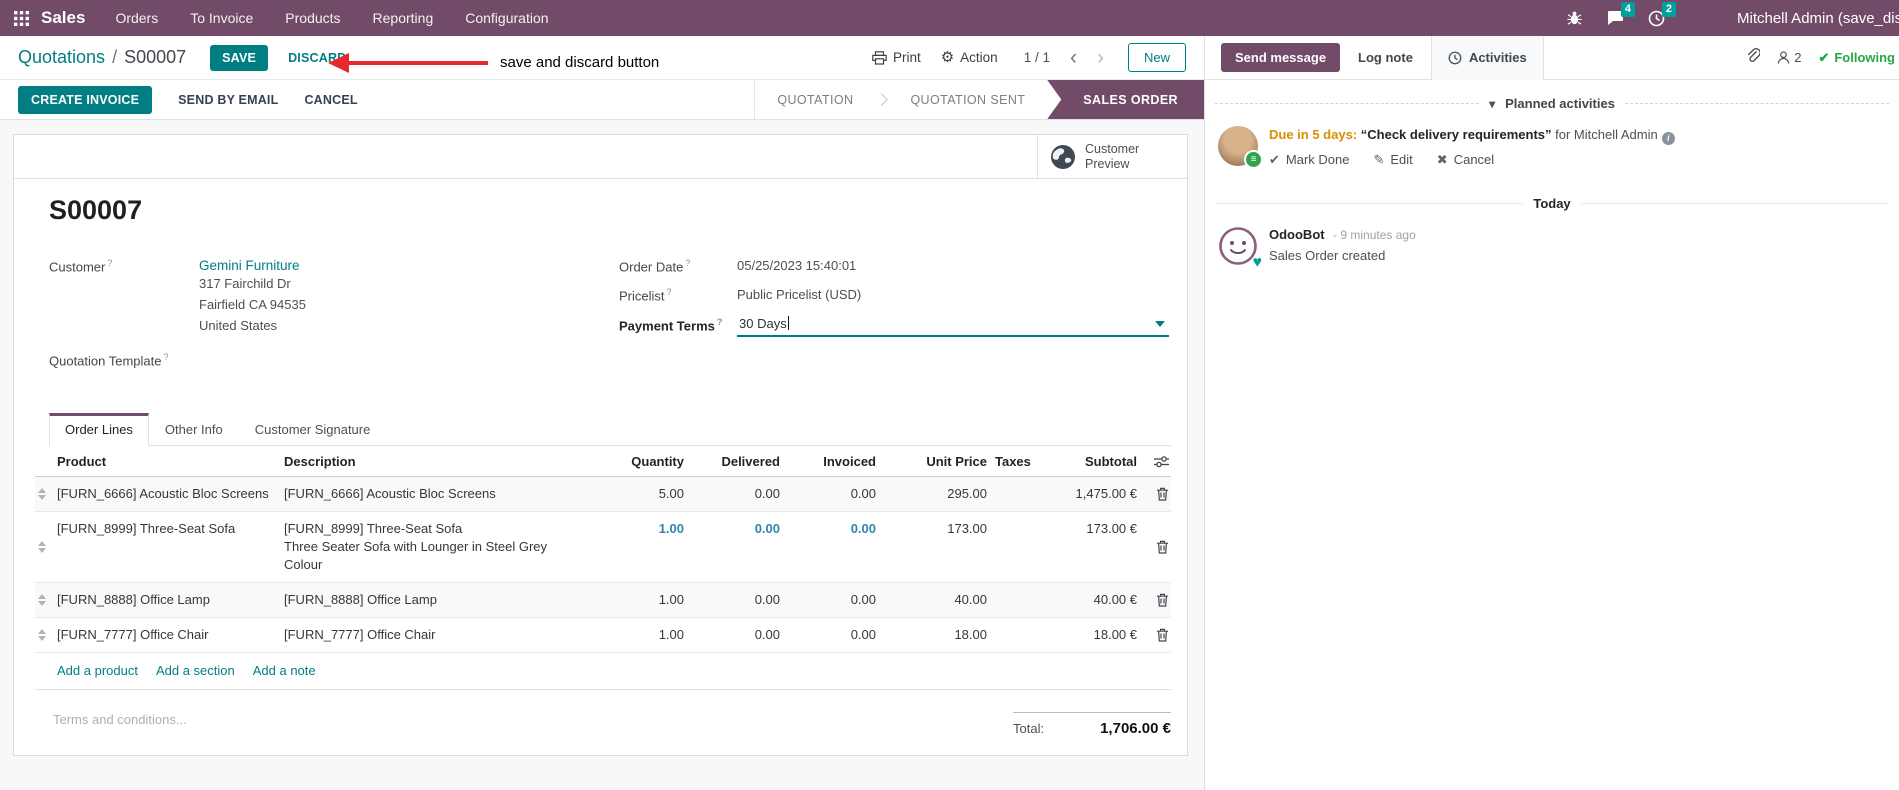  What do you see at coordinates (21, 18) in the screenshot?
I see `apps-grid-icon` at bounding box center [21, 18].